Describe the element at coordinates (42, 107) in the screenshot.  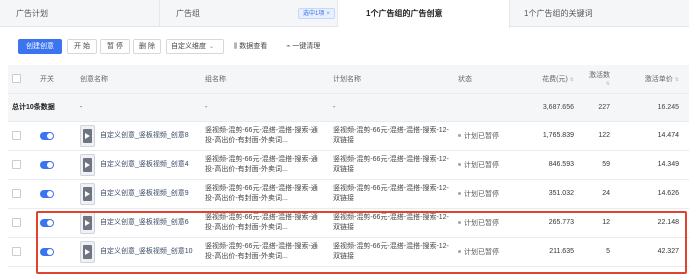
I see `total-label: 总计10条数据` at that location.